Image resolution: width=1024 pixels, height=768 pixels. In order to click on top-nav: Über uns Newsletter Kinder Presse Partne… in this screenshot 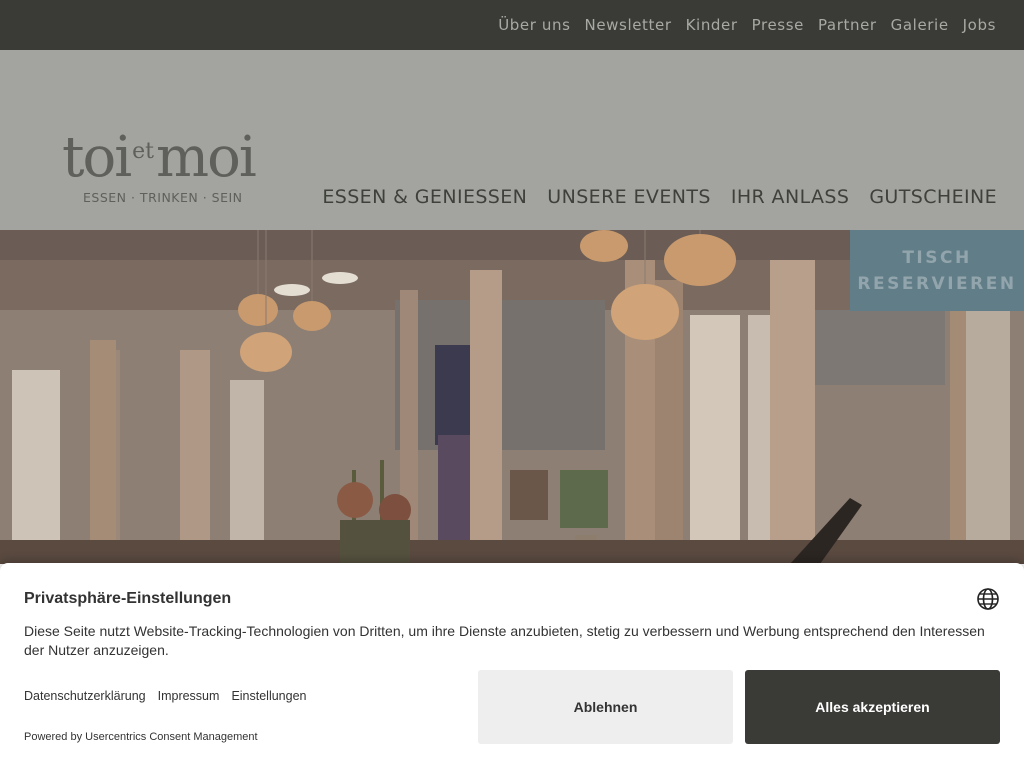, I will do `click(747, 25)`.